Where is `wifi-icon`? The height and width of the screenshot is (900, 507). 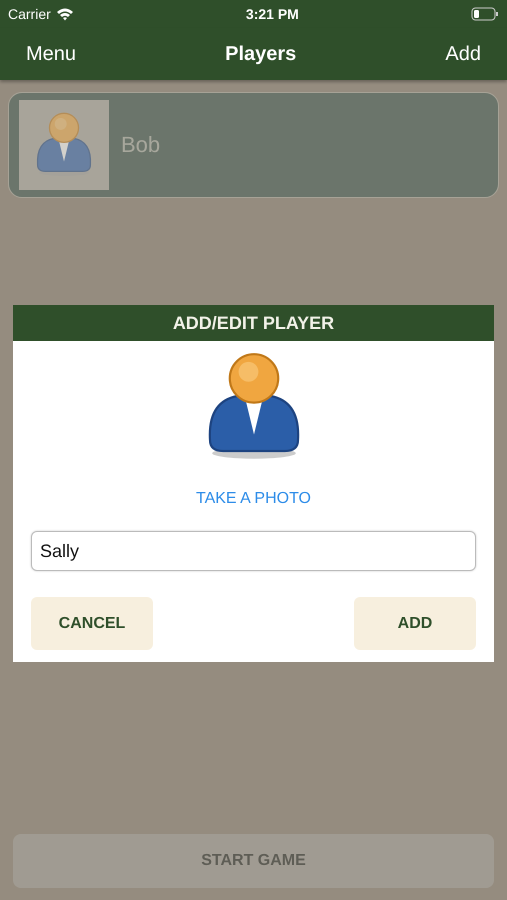
wifi-icon is located at coordinates (65, 14).